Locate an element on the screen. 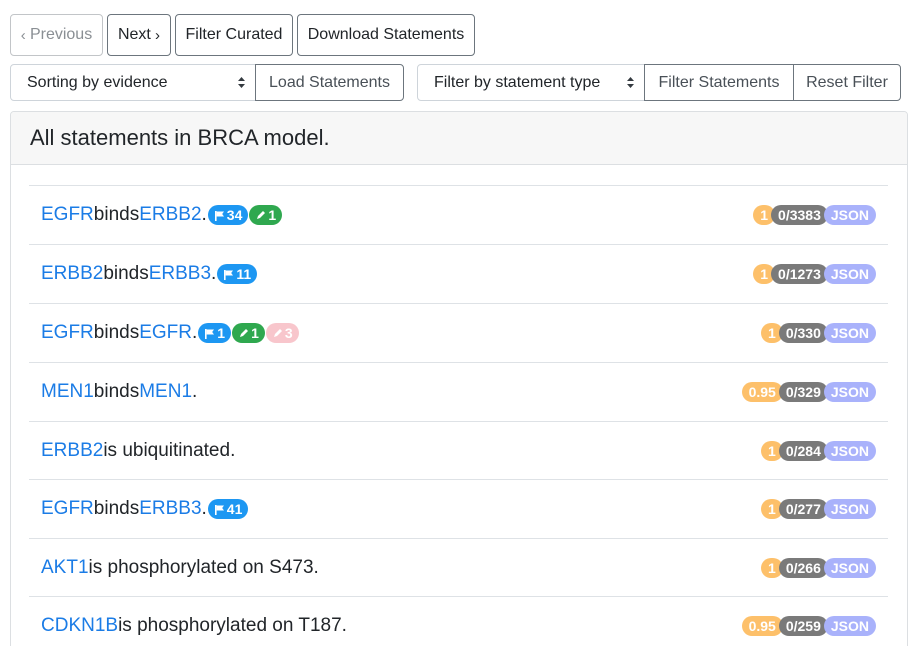 This screenshot has height=646, width=917. download-statements-button: Download Statements is located at coordinates (386, 35).